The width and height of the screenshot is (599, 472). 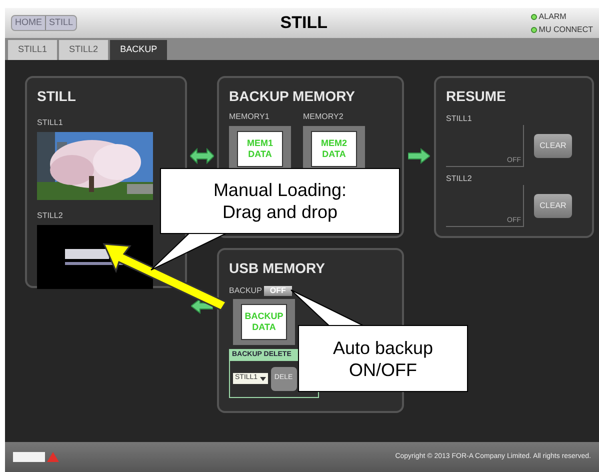 What do you see at coordinates (36, 457) in the screenshot?
I see `logo-icon` at bounding box center [36, 457].